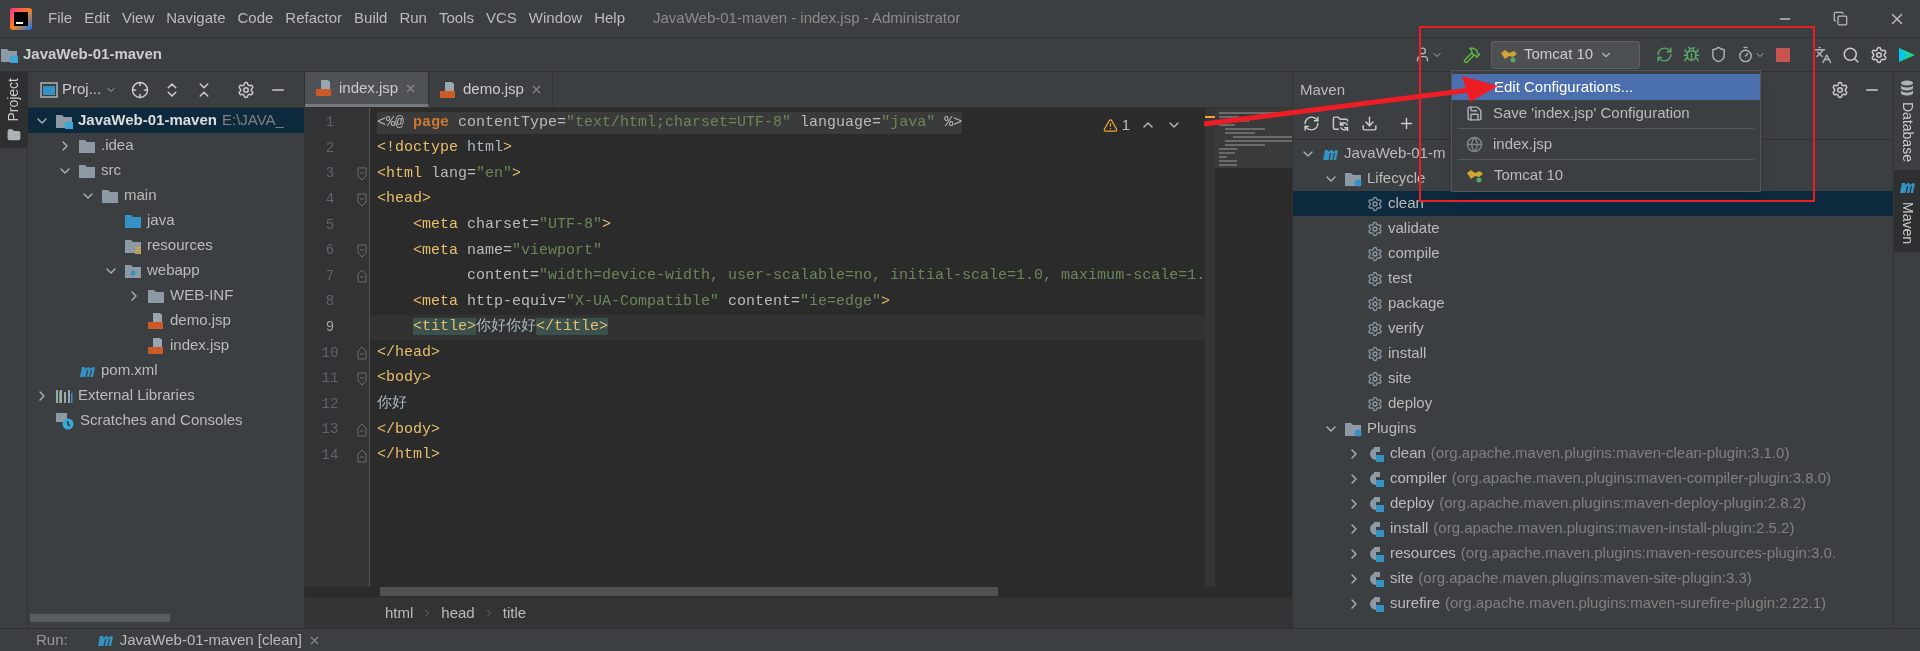  Describe the element at coordinates (252, 120) in the screenshot. I see `tree-detail: E:\JAVA_` at that location.